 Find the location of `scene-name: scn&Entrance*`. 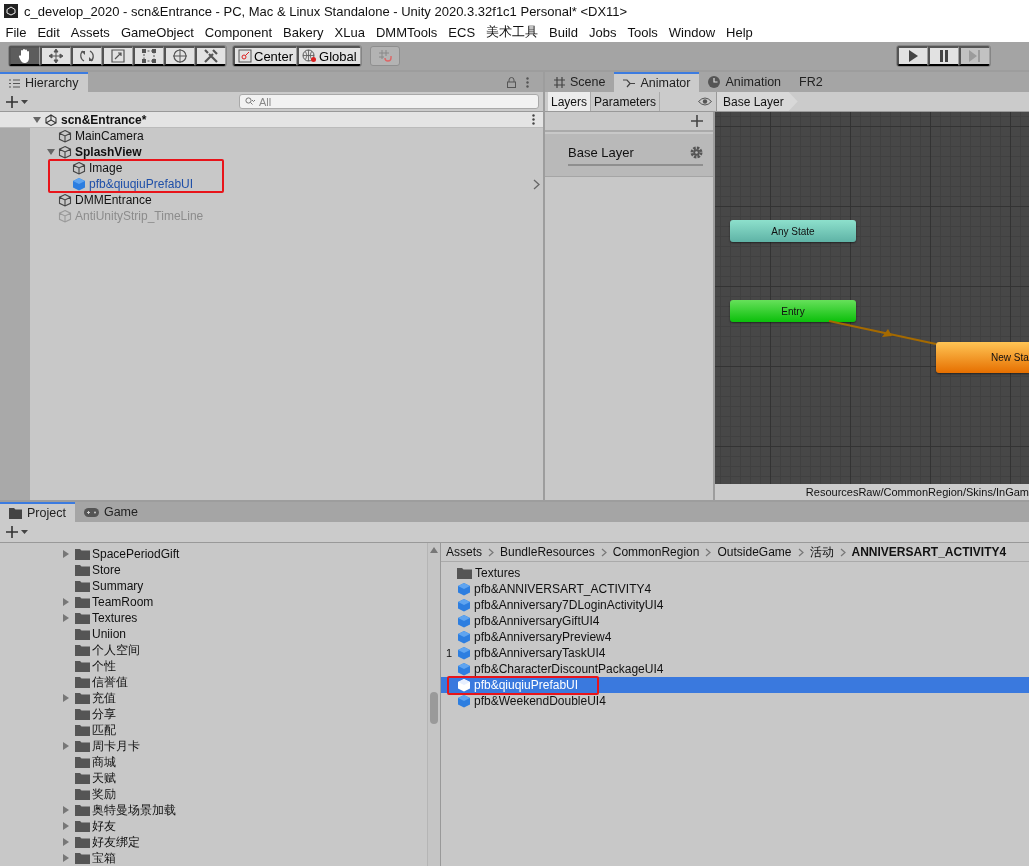

scene-name: scn&Entrance* is located at coordinates (104, 119).